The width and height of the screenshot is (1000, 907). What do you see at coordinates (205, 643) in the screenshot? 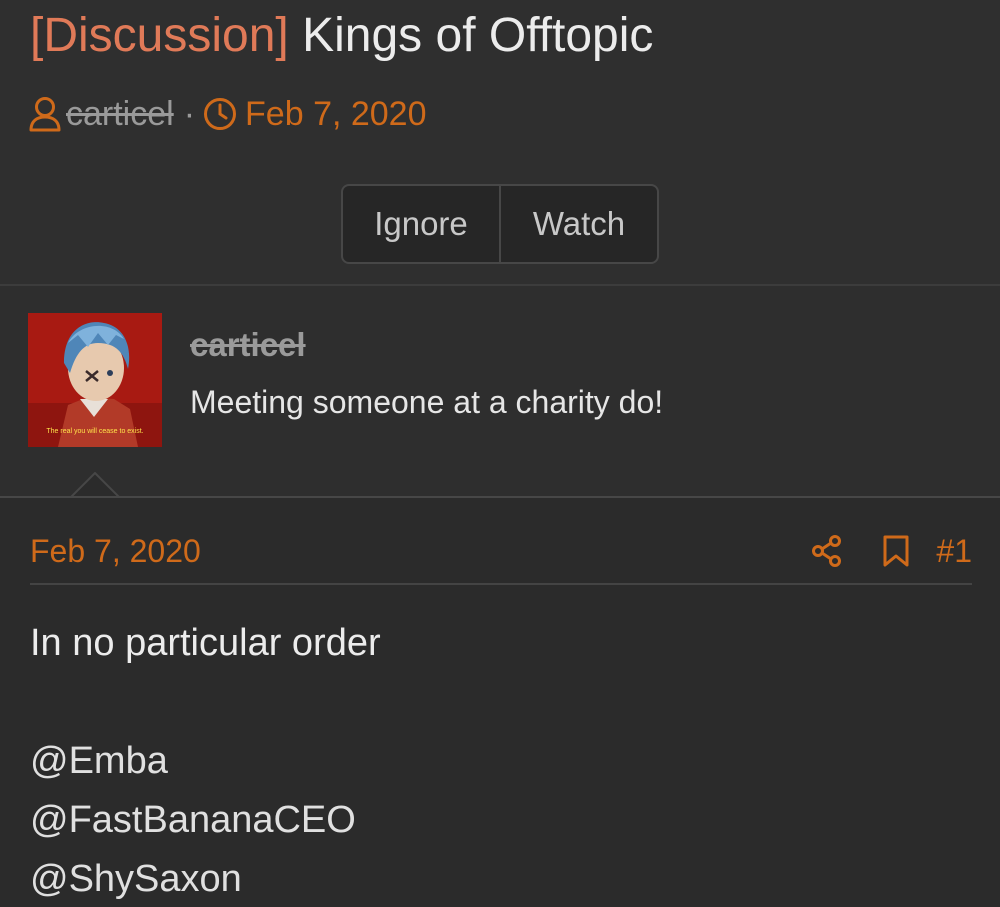
I see `post-intro: In no particular order` at bounding box center [205, 643].